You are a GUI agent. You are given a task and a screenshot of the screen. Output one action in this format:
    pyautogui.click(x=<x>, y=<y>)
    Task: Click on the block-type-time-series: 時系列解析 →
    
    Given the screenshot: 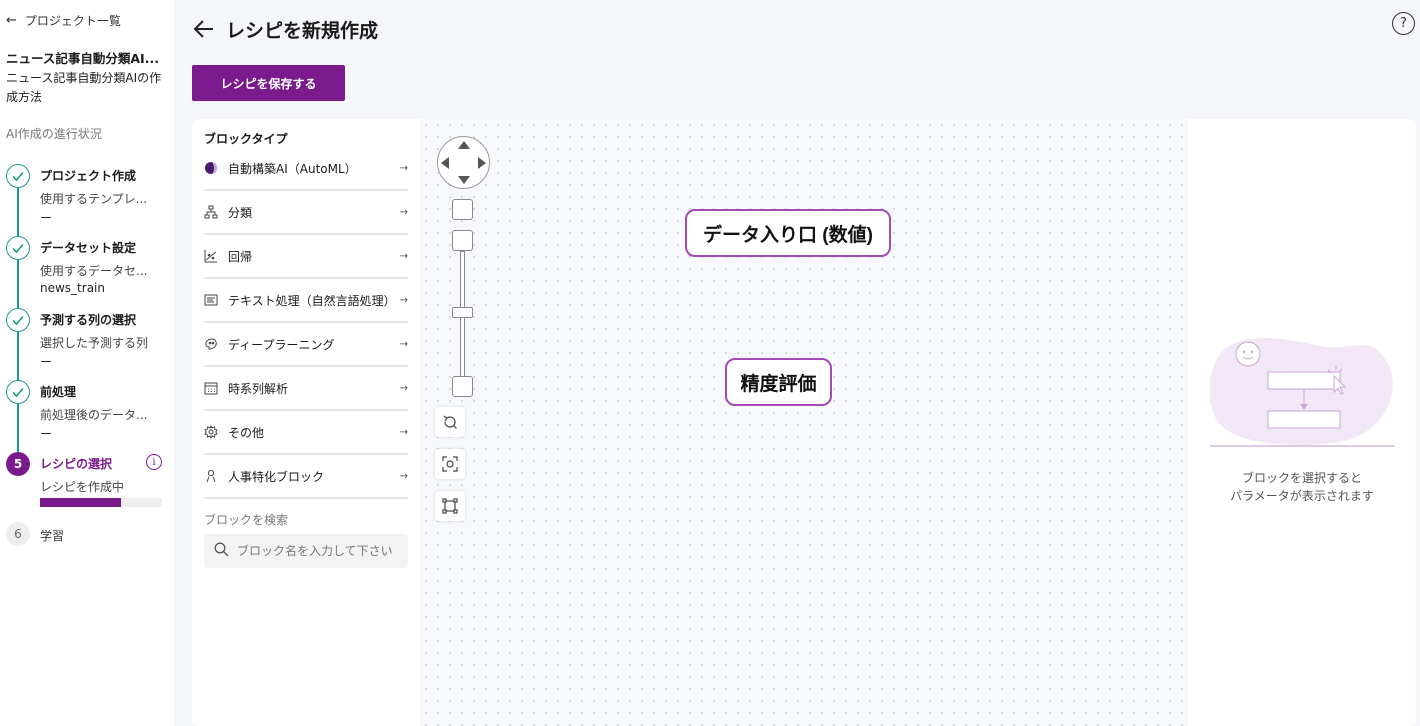 What is the action you would take?
    pyautogui.click(x=306, y=389)
    